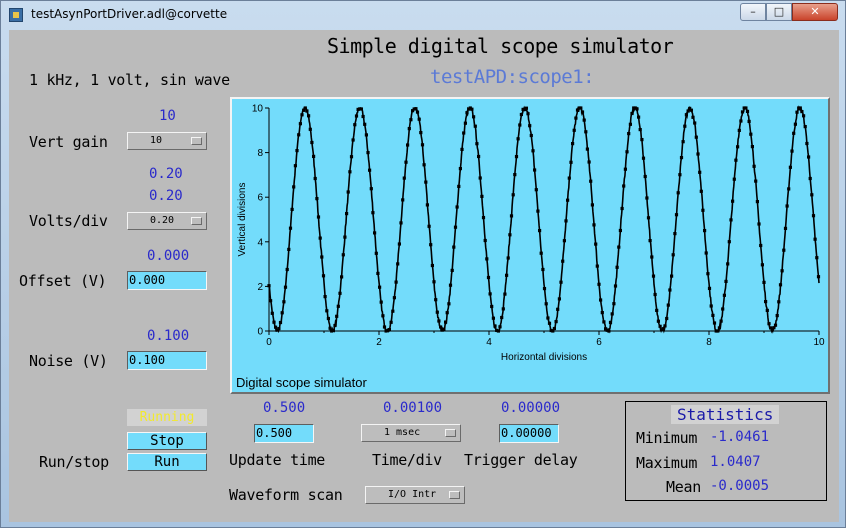  Describe the element at coordinates (167, 221) in the screenshot. I see `volts-div-menu: 0.20` at that location.